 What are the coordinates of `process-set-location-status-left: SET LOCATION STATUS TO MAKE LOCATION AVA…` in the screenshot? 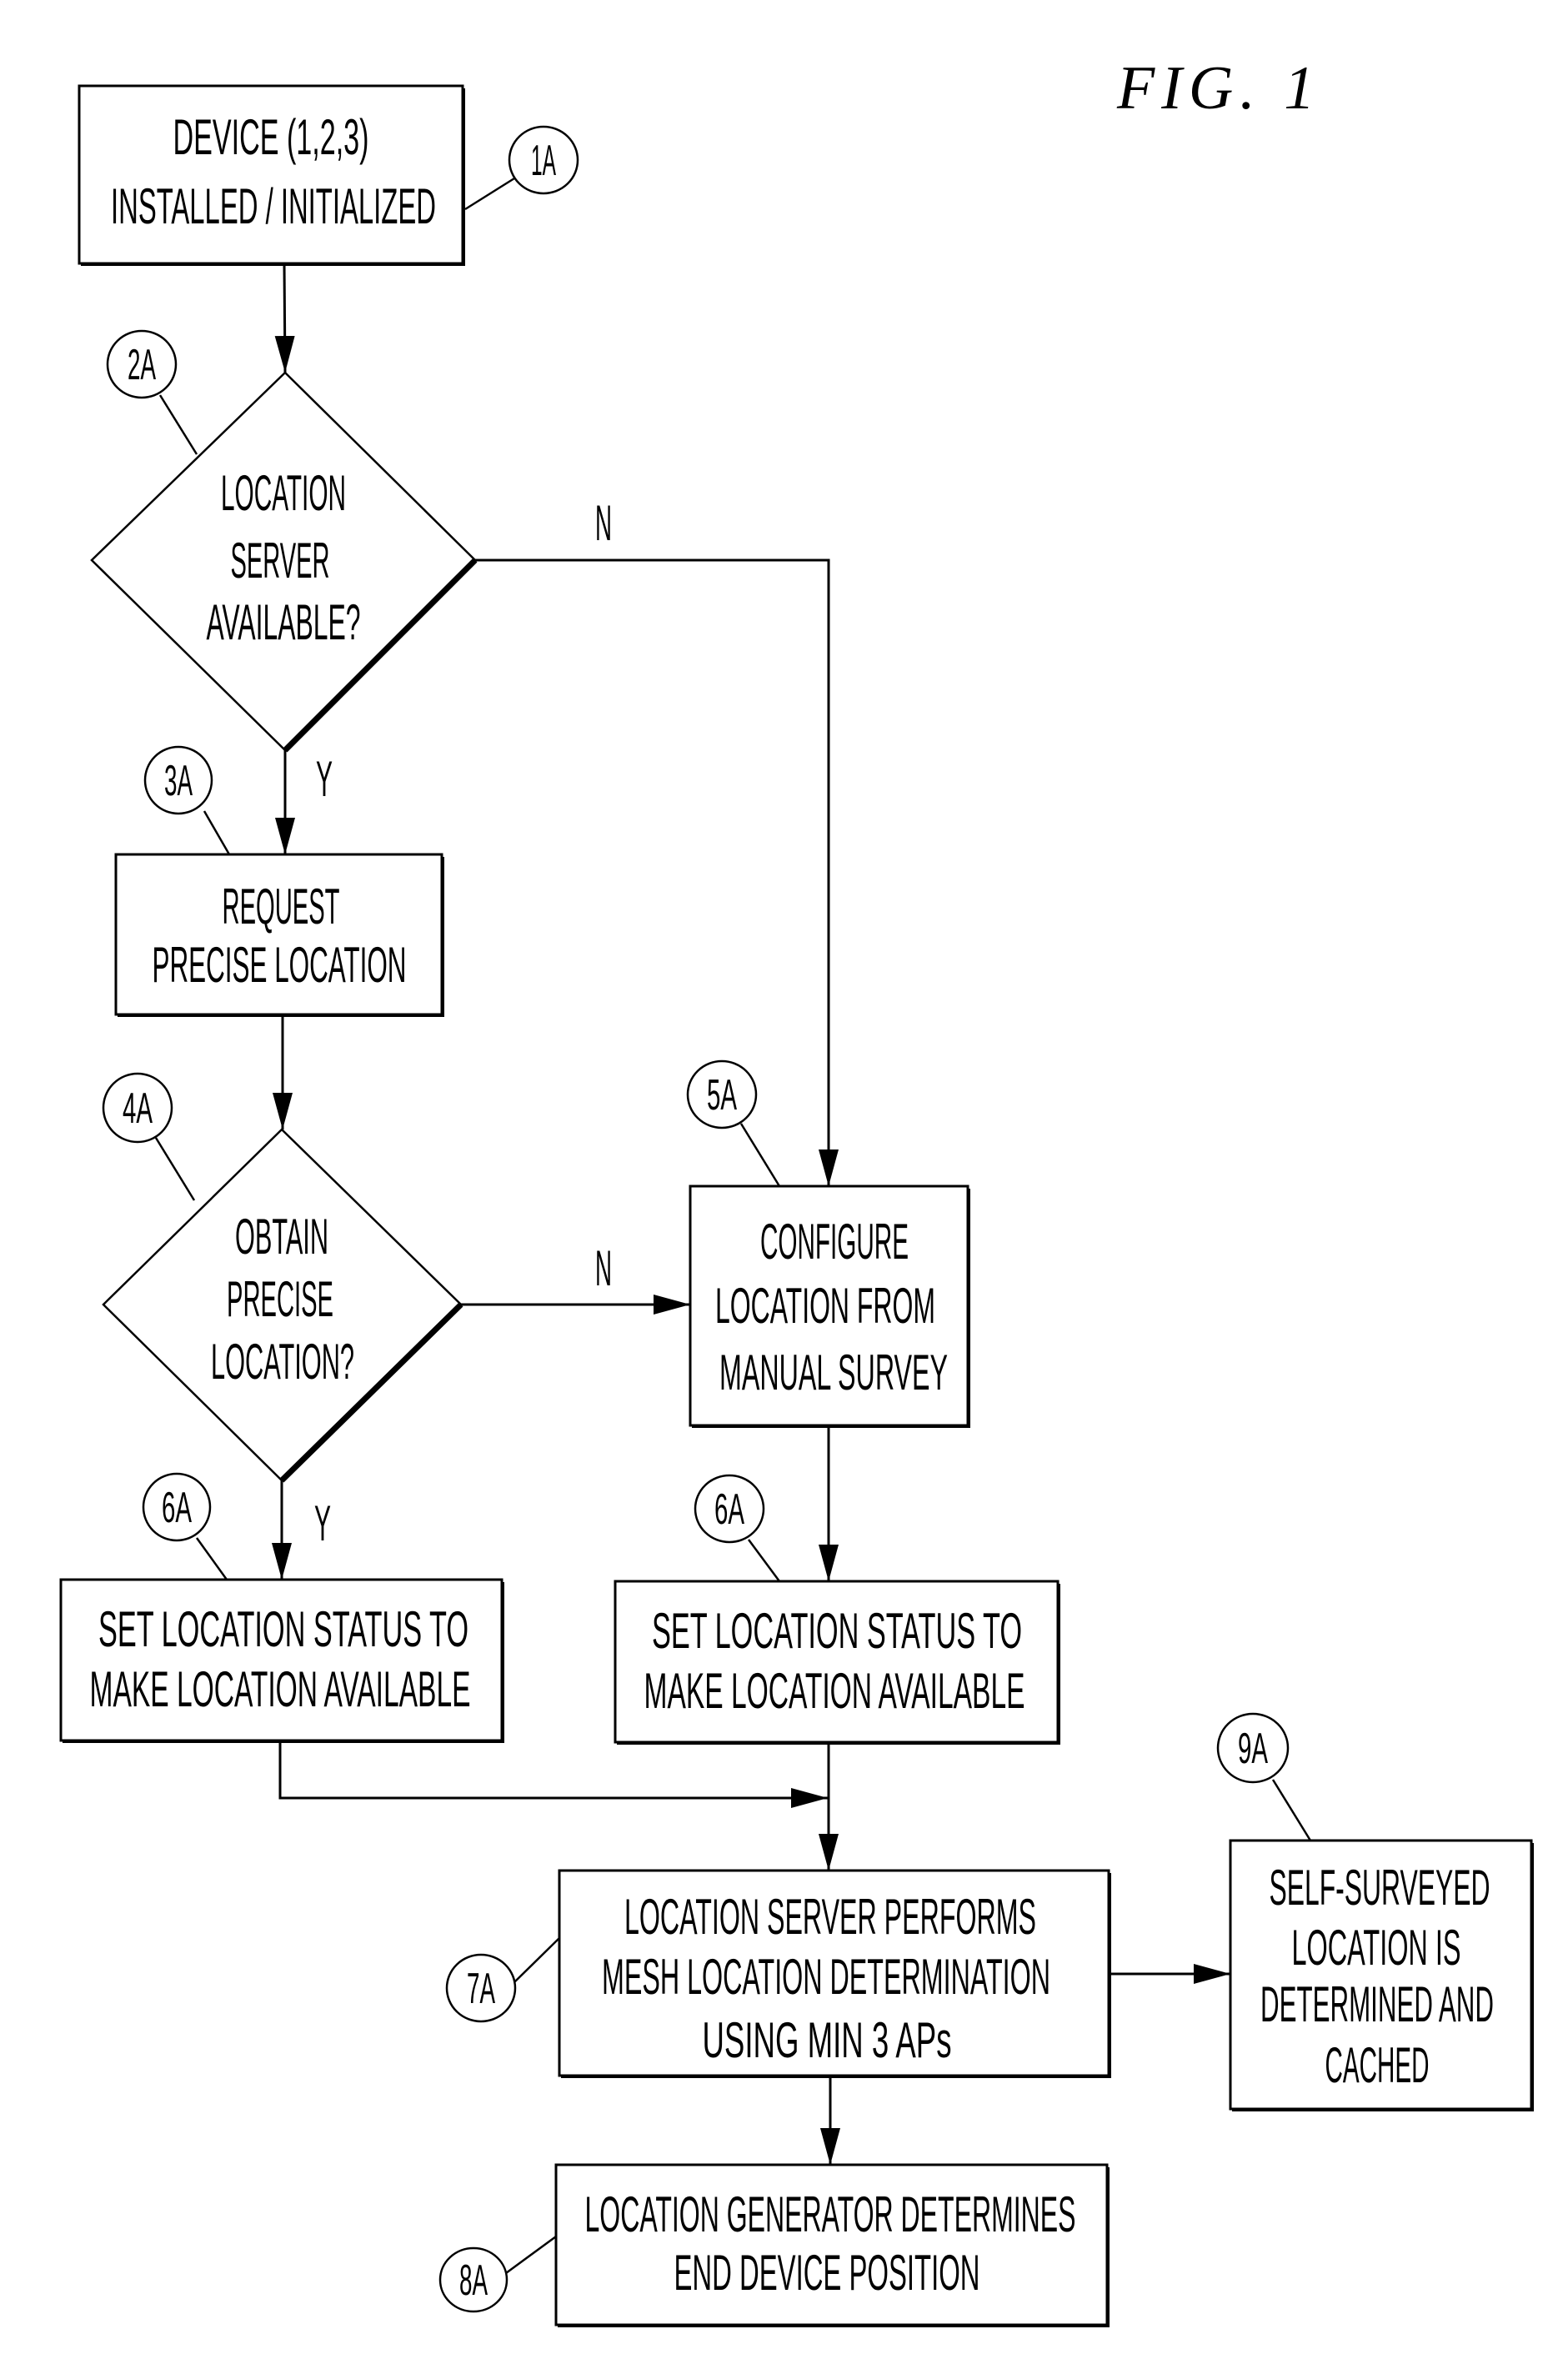 It's located at (281, 1660).